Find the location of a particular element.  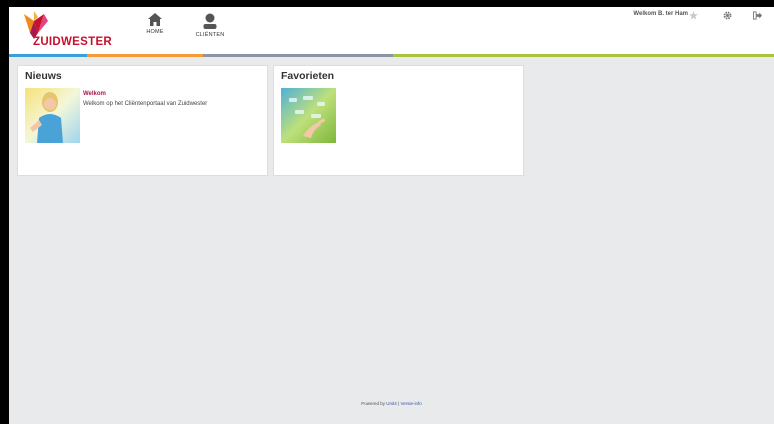

favorites-image is located at coordinates (308, 115).